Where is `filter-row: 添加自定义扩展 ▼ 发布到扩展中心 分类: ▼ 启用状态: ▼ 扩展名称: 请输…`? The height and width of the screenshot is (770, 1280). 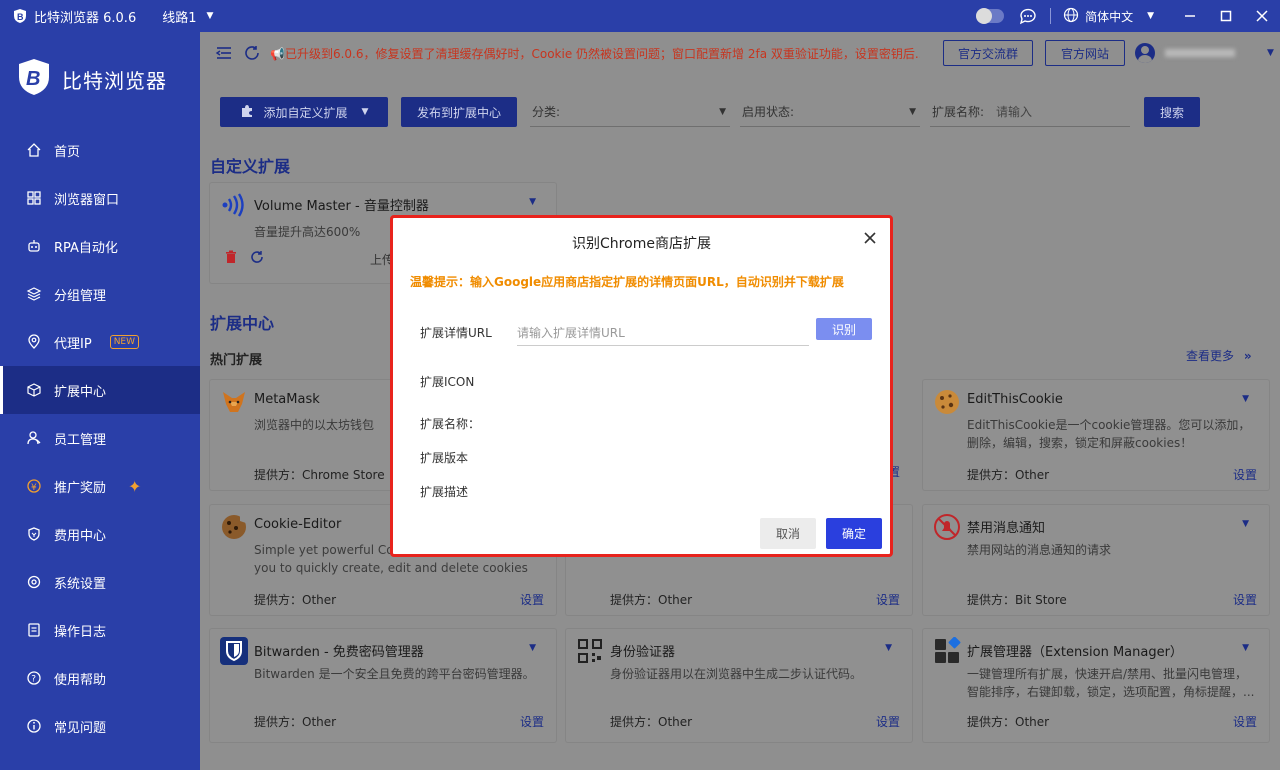 filter-row: 添加自定义扩展 ▼ 发布到扩展中心 分类: ▼ 启用状态: ▼ 扩展名称: 请输… is located at coordinates (710, 112).